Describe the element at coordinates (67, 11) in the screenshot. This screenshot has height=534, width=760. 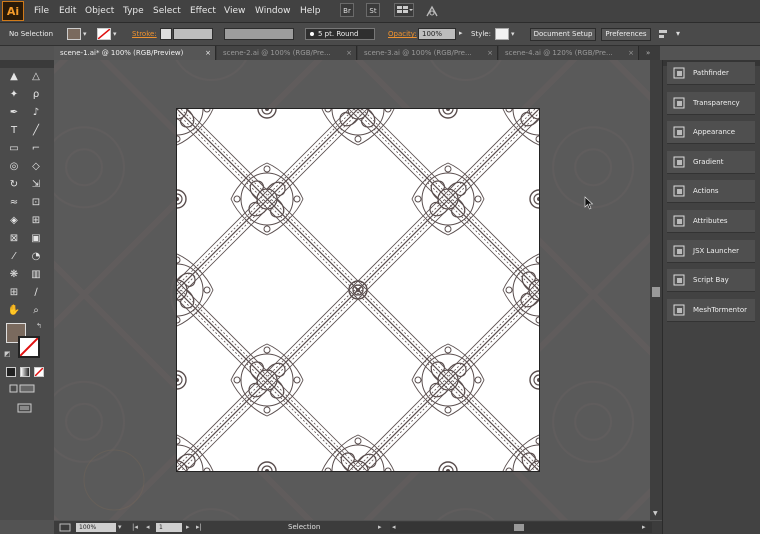
I see `menu-edit: Edit` at that location.